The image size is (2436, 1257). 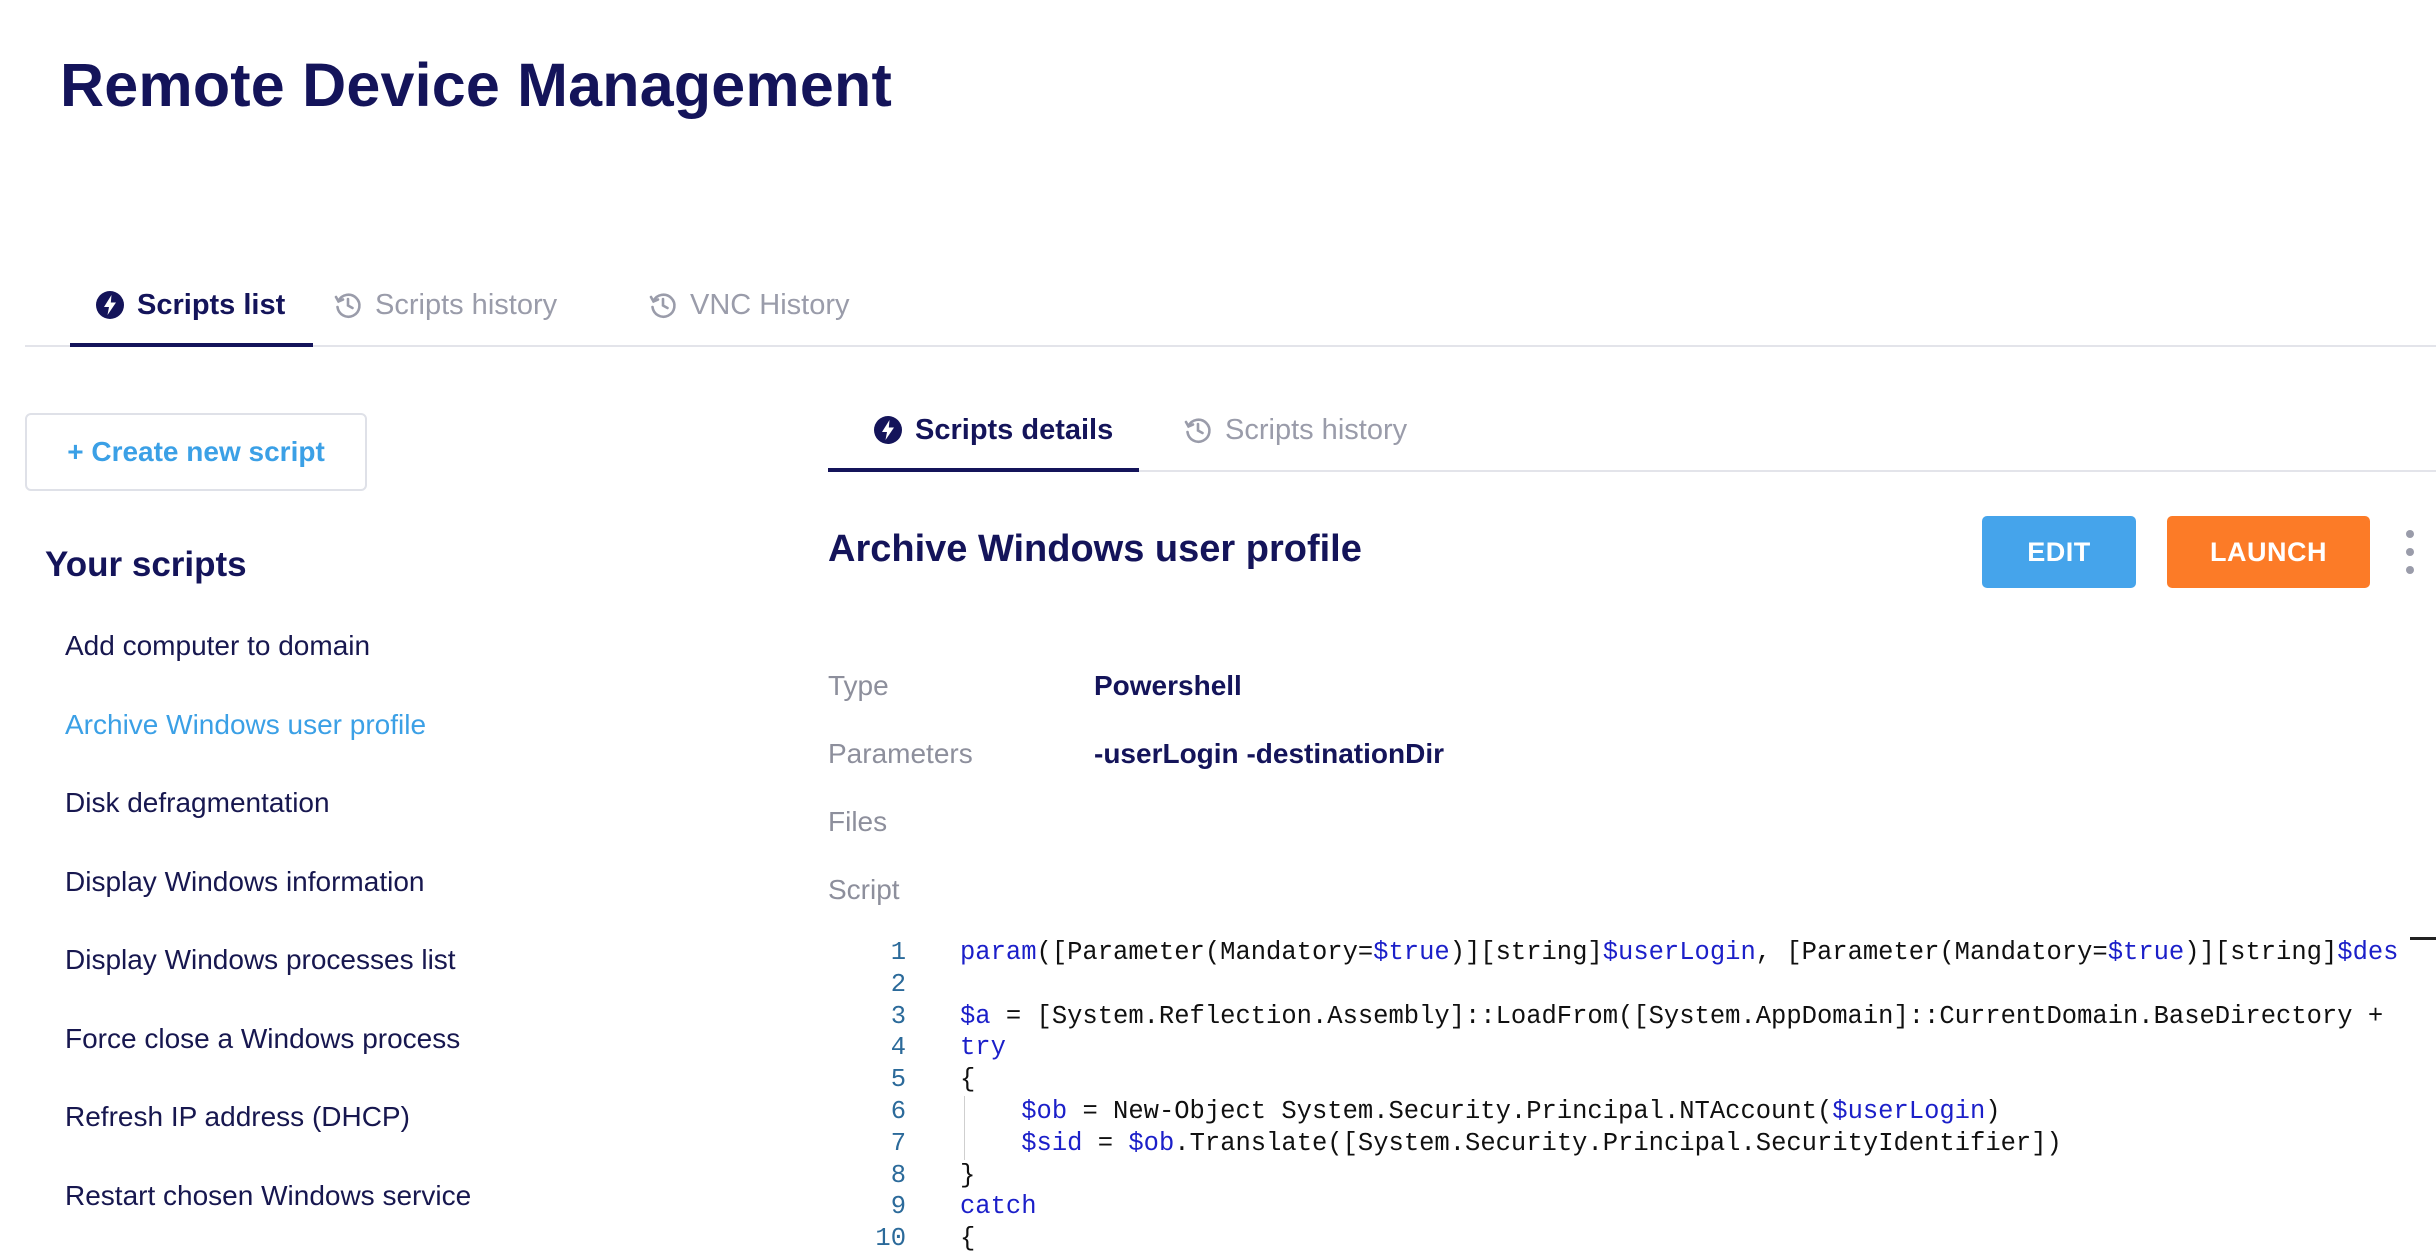 What do you see at coordinates (268, 973) in the screenshot?
I see `script-list-item: Display Windows processes list` at bounding box center [268, 973].